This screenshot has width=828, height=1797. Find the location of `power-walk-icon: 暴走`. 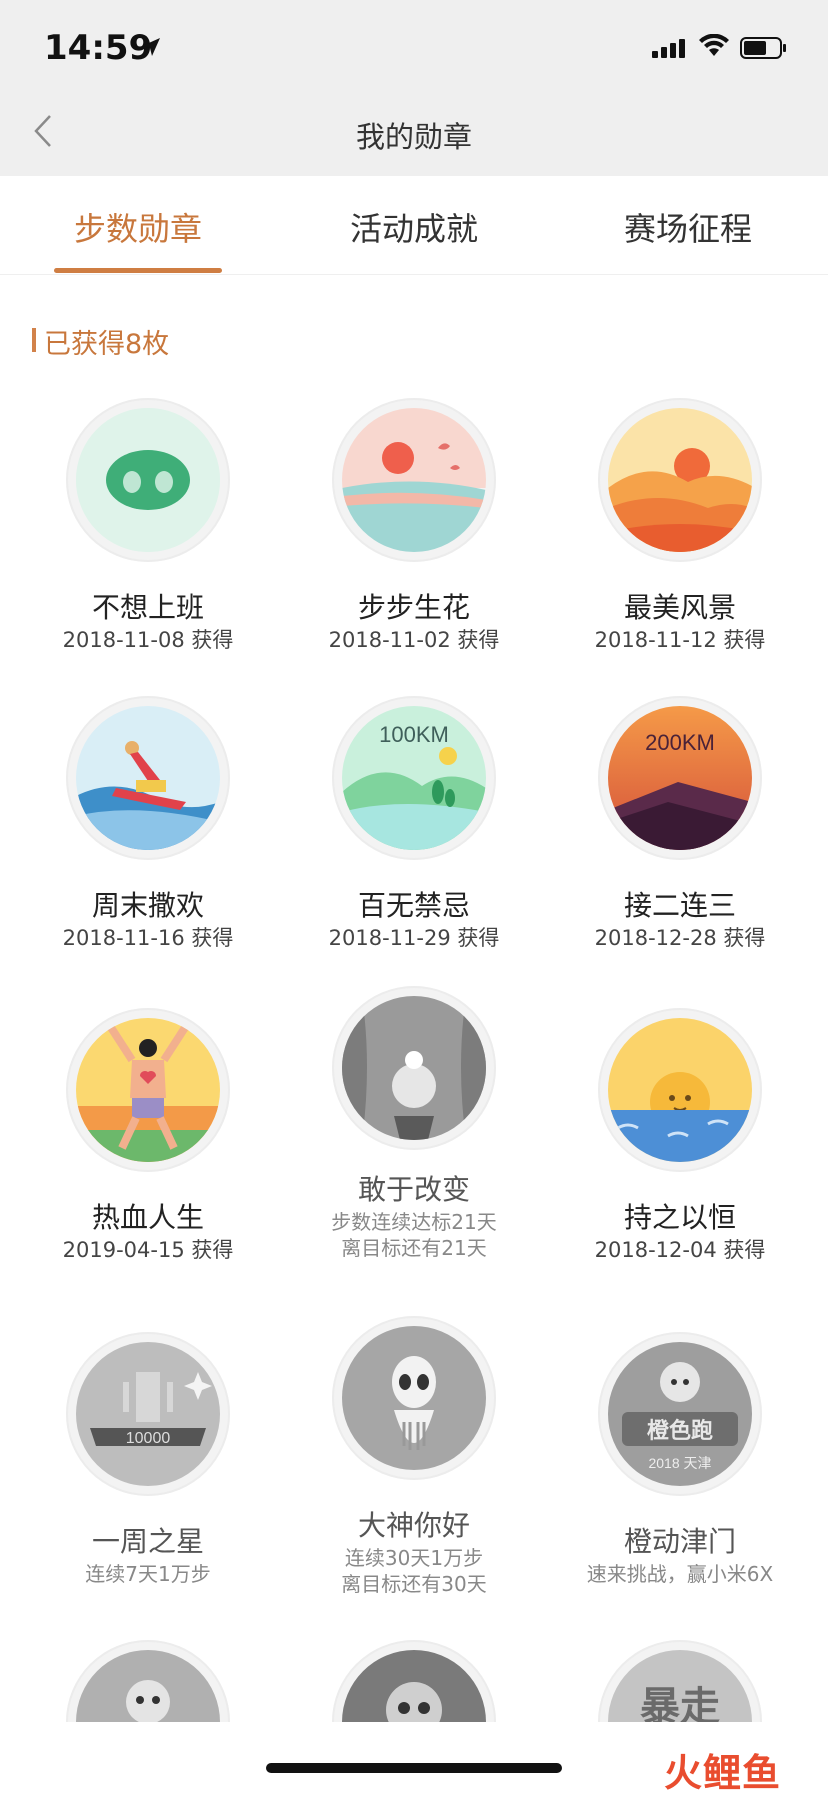

power-walk-icon: 暴走 is located at coordinates (680, 1686).